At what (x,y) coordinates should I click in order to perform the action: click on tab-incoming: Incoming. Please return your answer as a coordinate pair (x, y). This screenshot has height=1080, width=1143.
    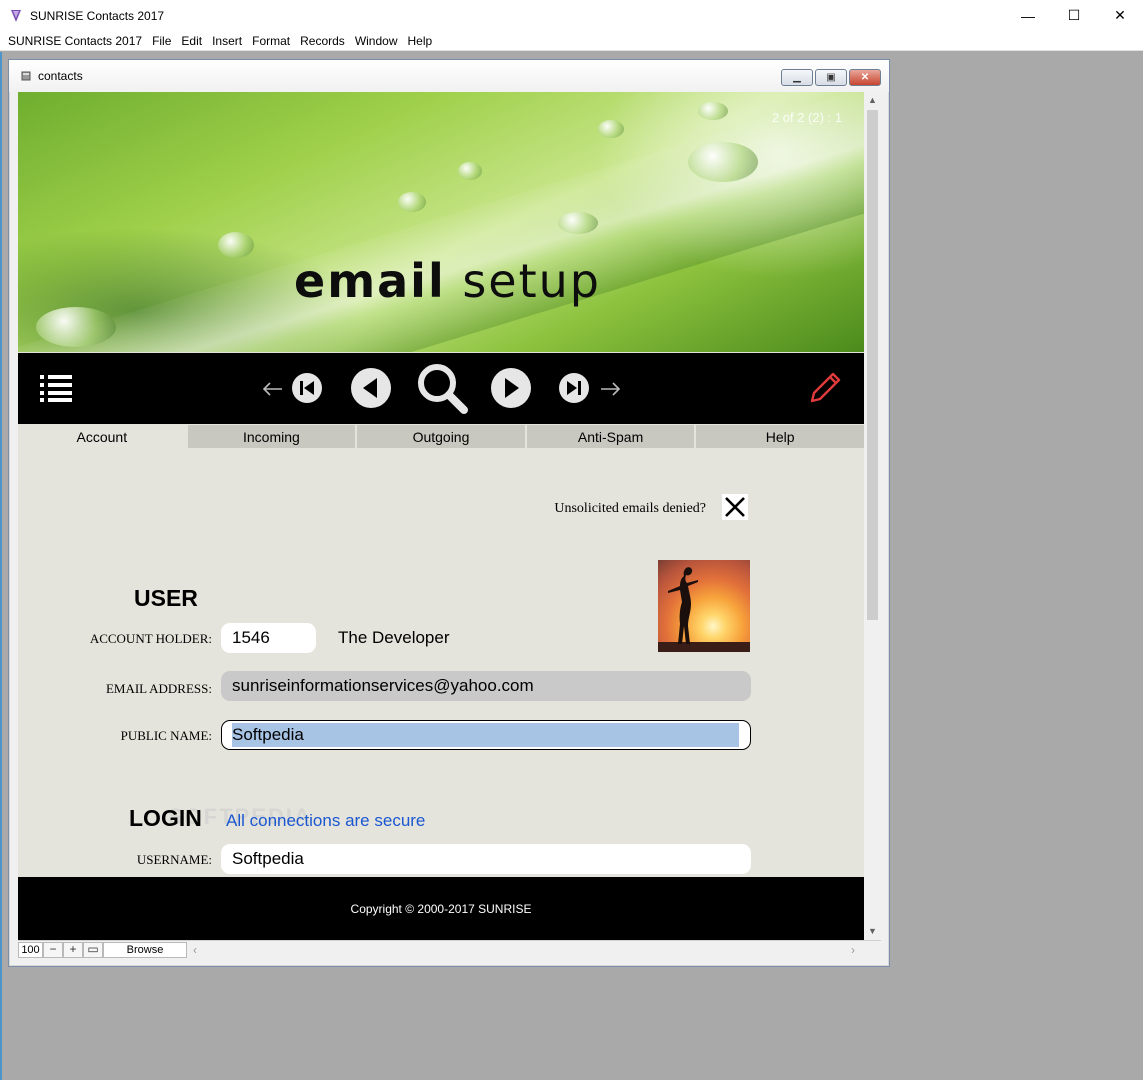
    Looking at the image, I should click on (272, 436).